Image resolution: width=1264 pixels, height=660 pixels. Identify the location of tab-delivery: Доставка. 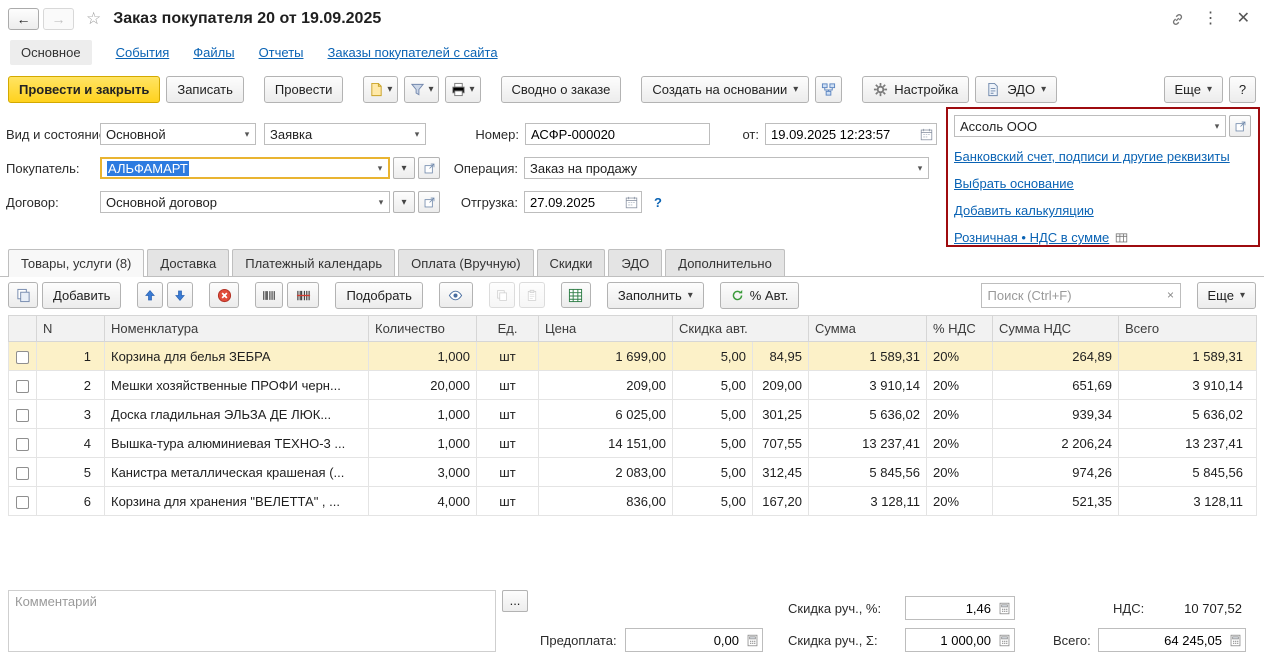
(188, 262).